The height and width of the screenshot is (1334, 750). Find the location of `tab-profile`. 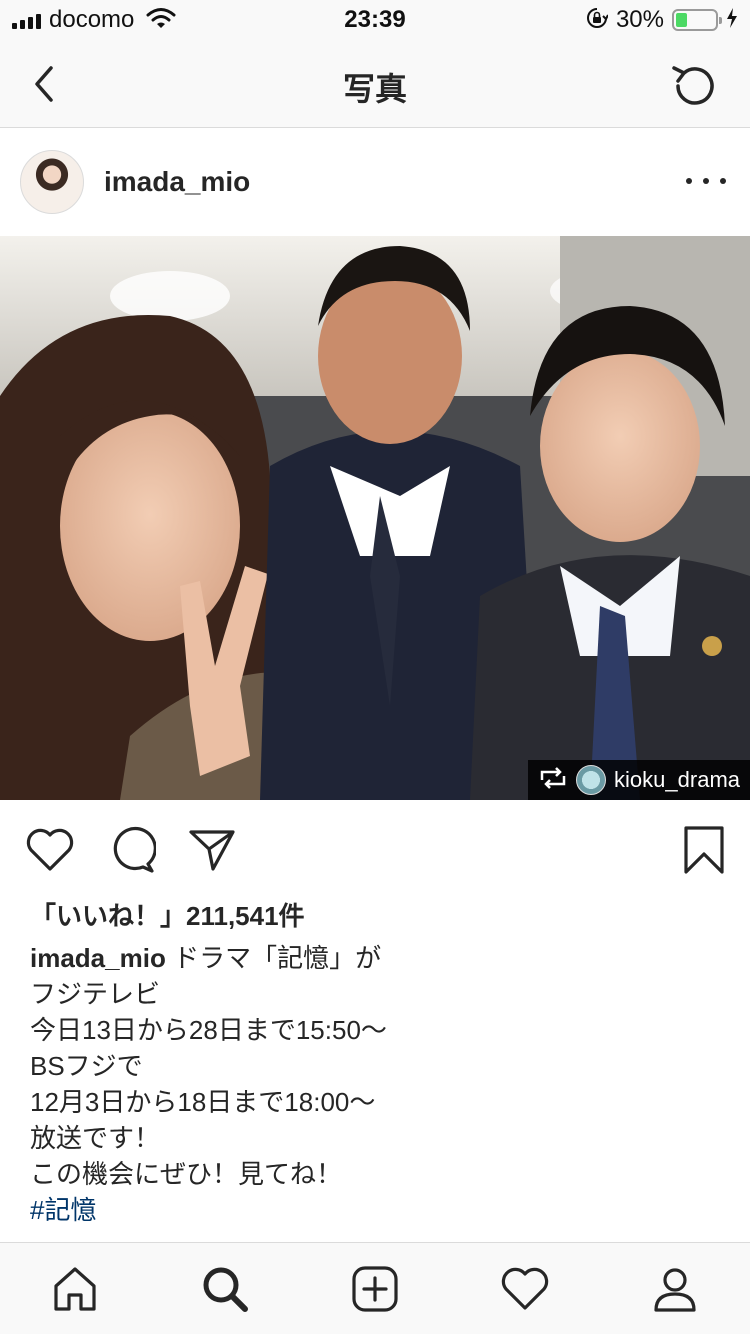

tab-profile is located at coordinates (675, 1289).